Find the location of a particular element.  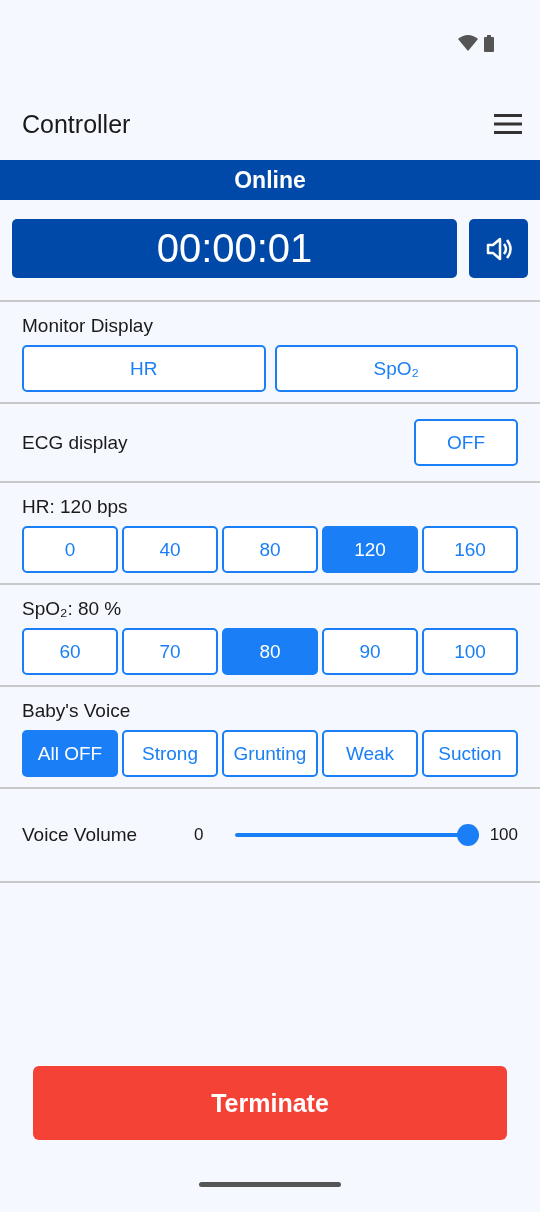

app-title: Controller is located at coordinates (76, 124).